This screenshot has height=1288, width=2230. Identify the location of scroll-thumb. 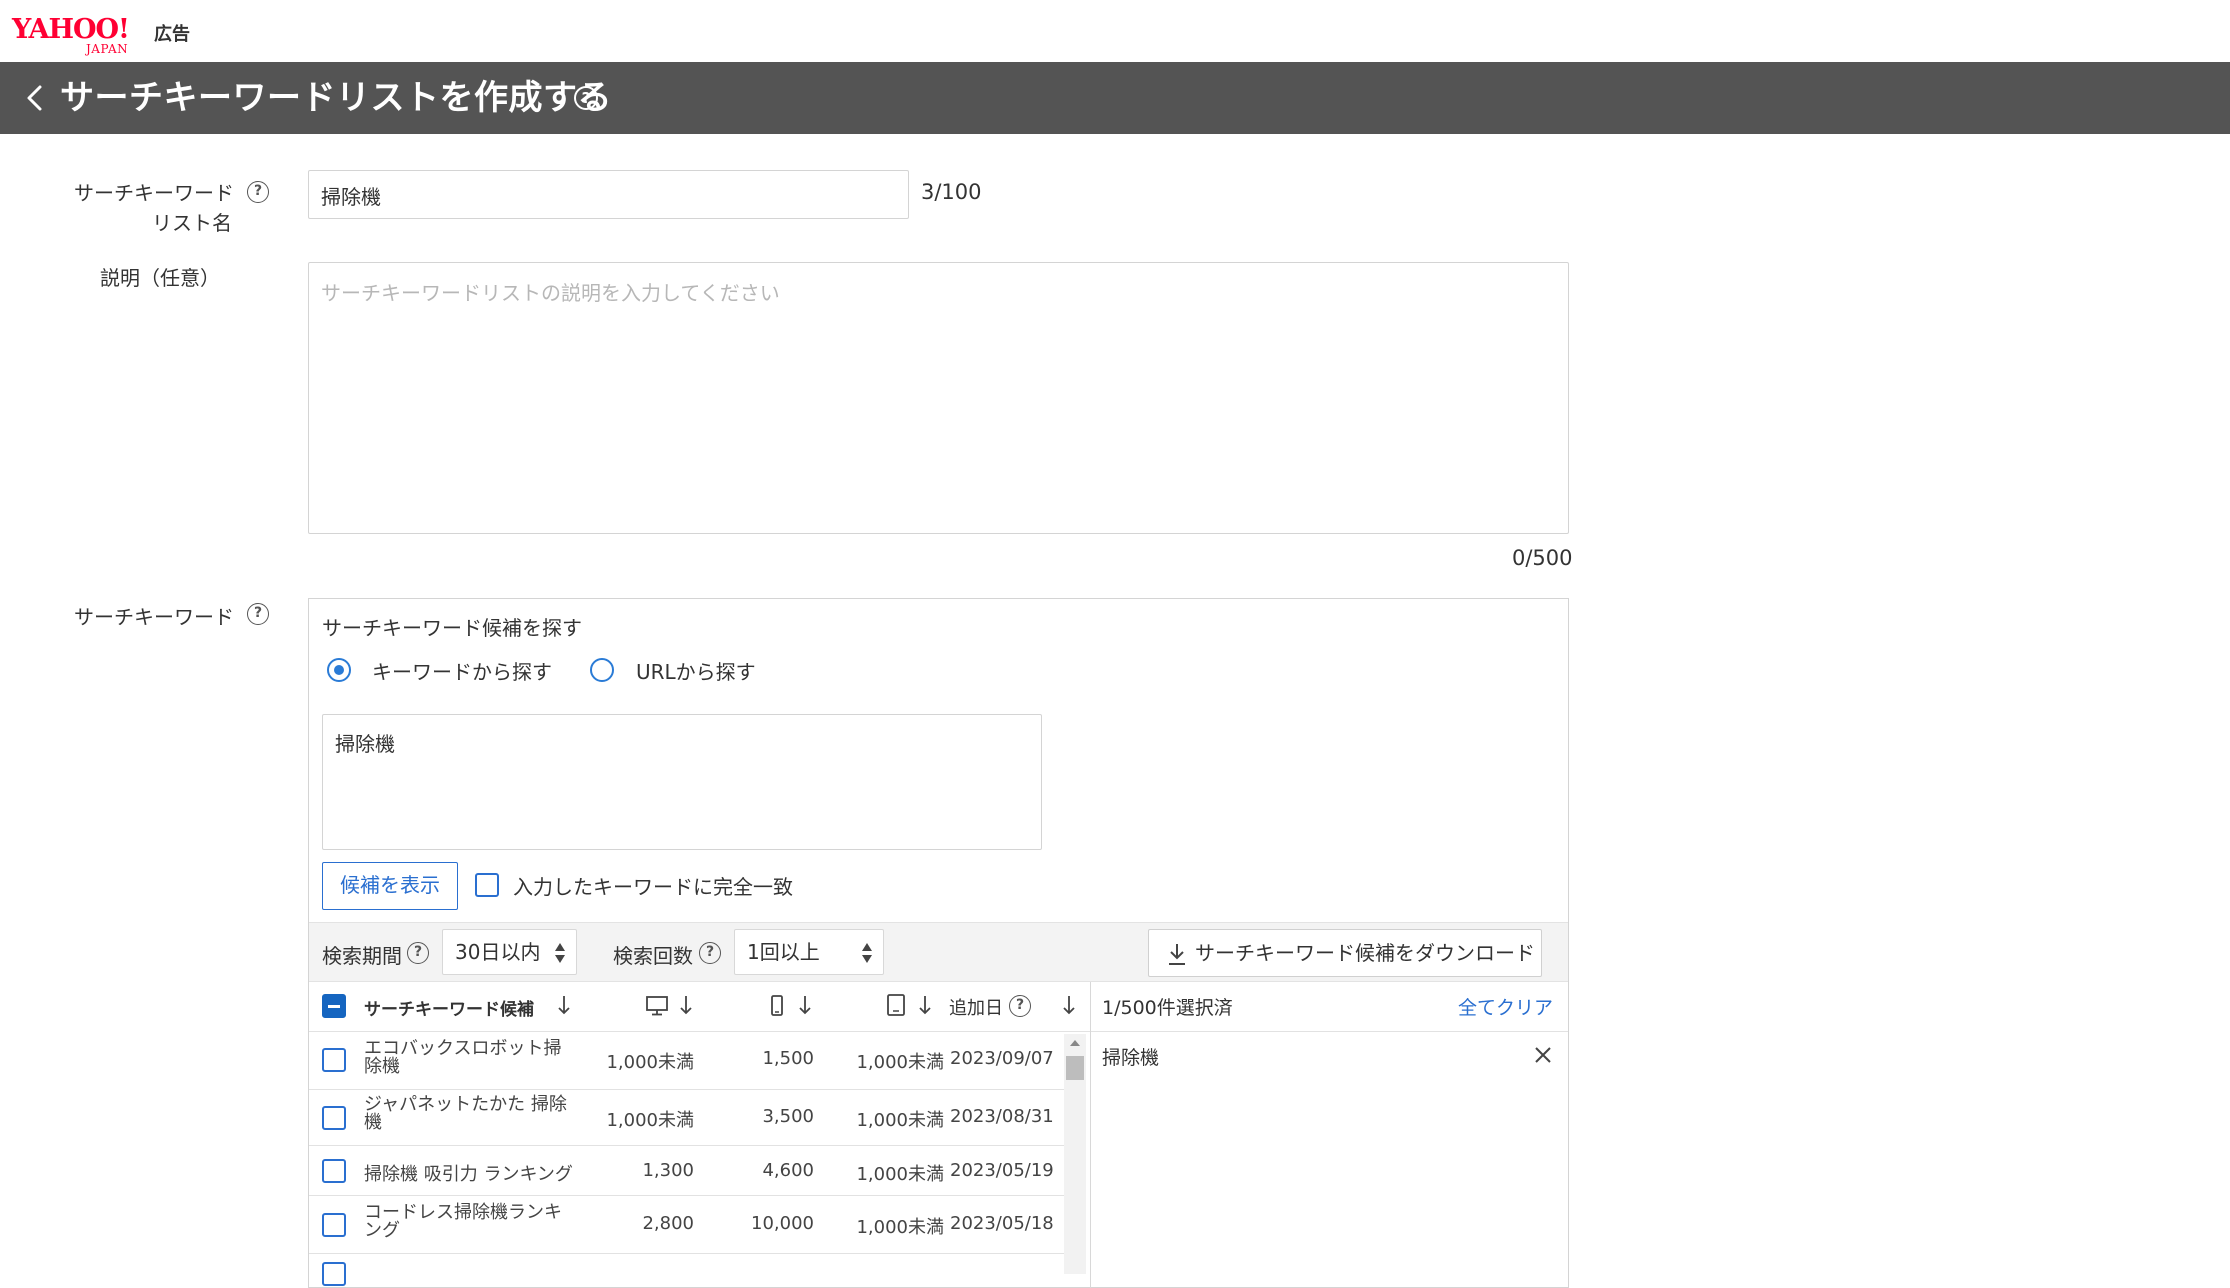
(1075, 1068).